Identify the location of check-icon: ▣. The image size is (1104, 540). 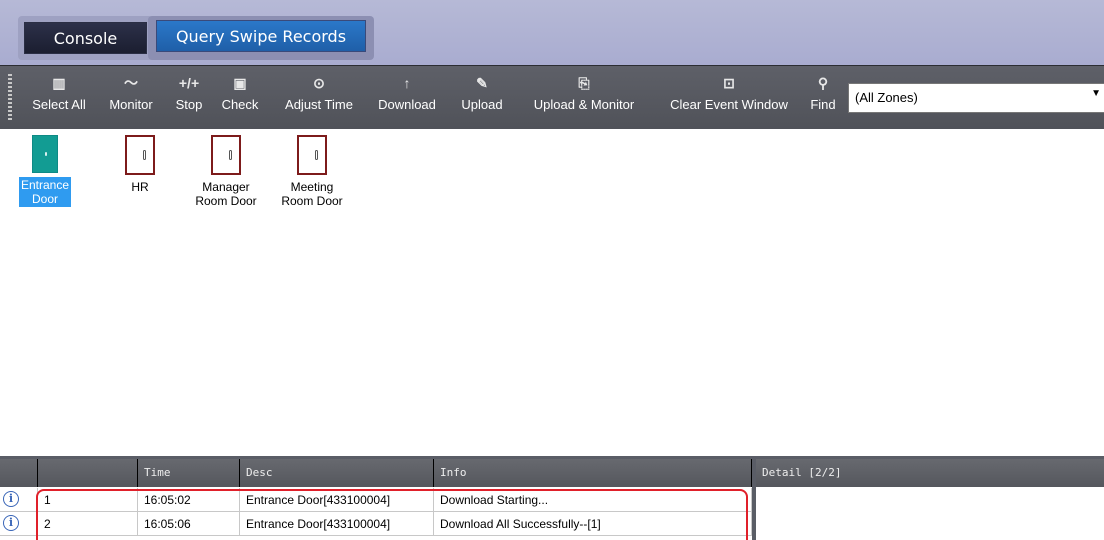
(240, 83).